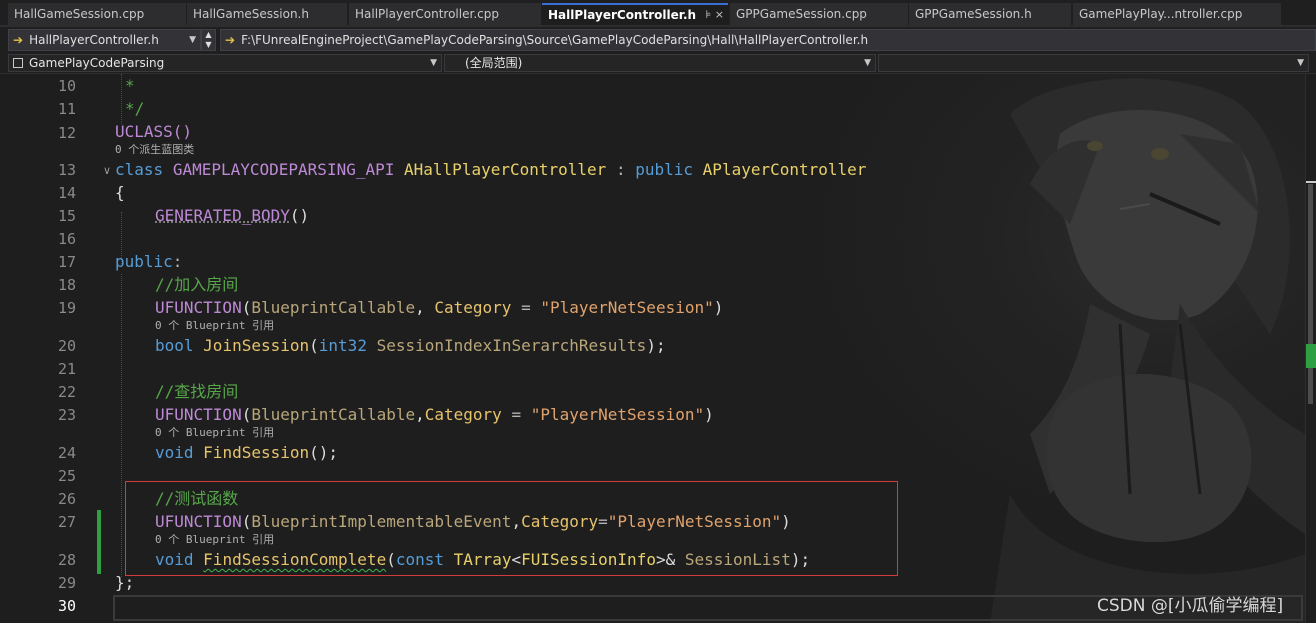 Image resolution: width=1316 pixels, height=623 pixels. What do you see at coordinates (66, 285) in the screenshot?
I see `line-number: 18` at bounding box center [66, 285].